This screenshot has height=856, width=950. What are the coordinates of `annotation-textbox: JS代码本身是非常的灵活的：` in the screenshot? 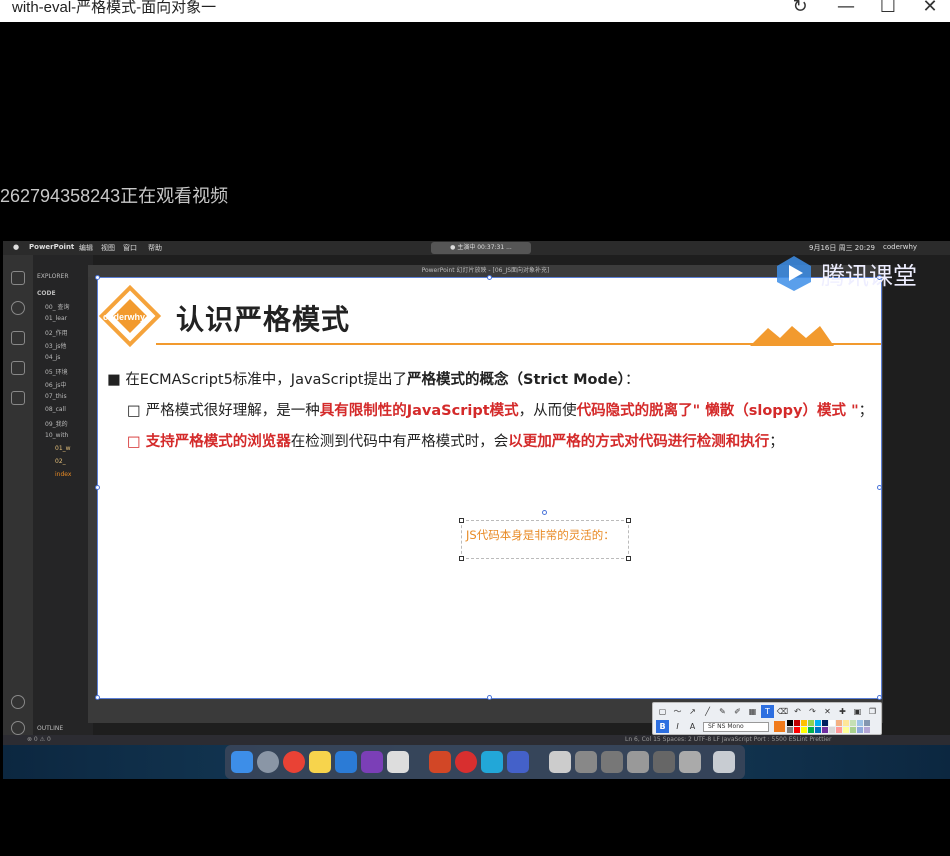 It's located at (545, 539).